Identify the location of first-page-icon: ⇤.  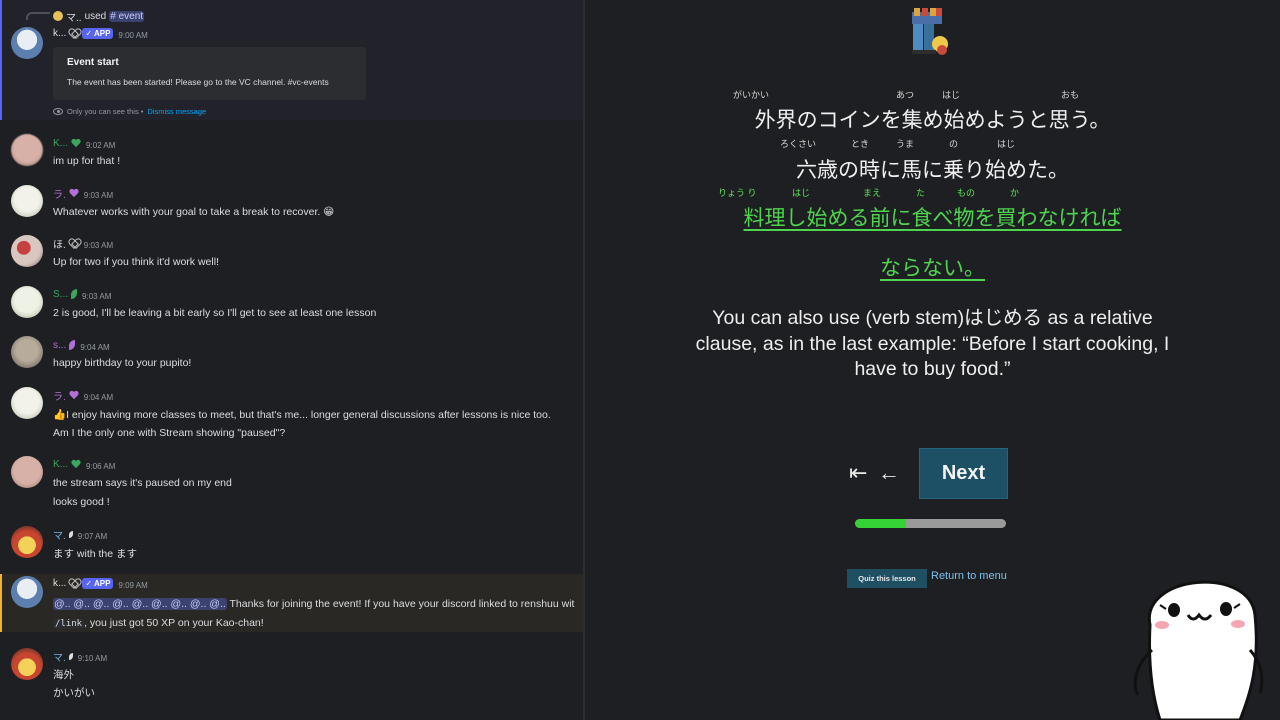
(858, 473).